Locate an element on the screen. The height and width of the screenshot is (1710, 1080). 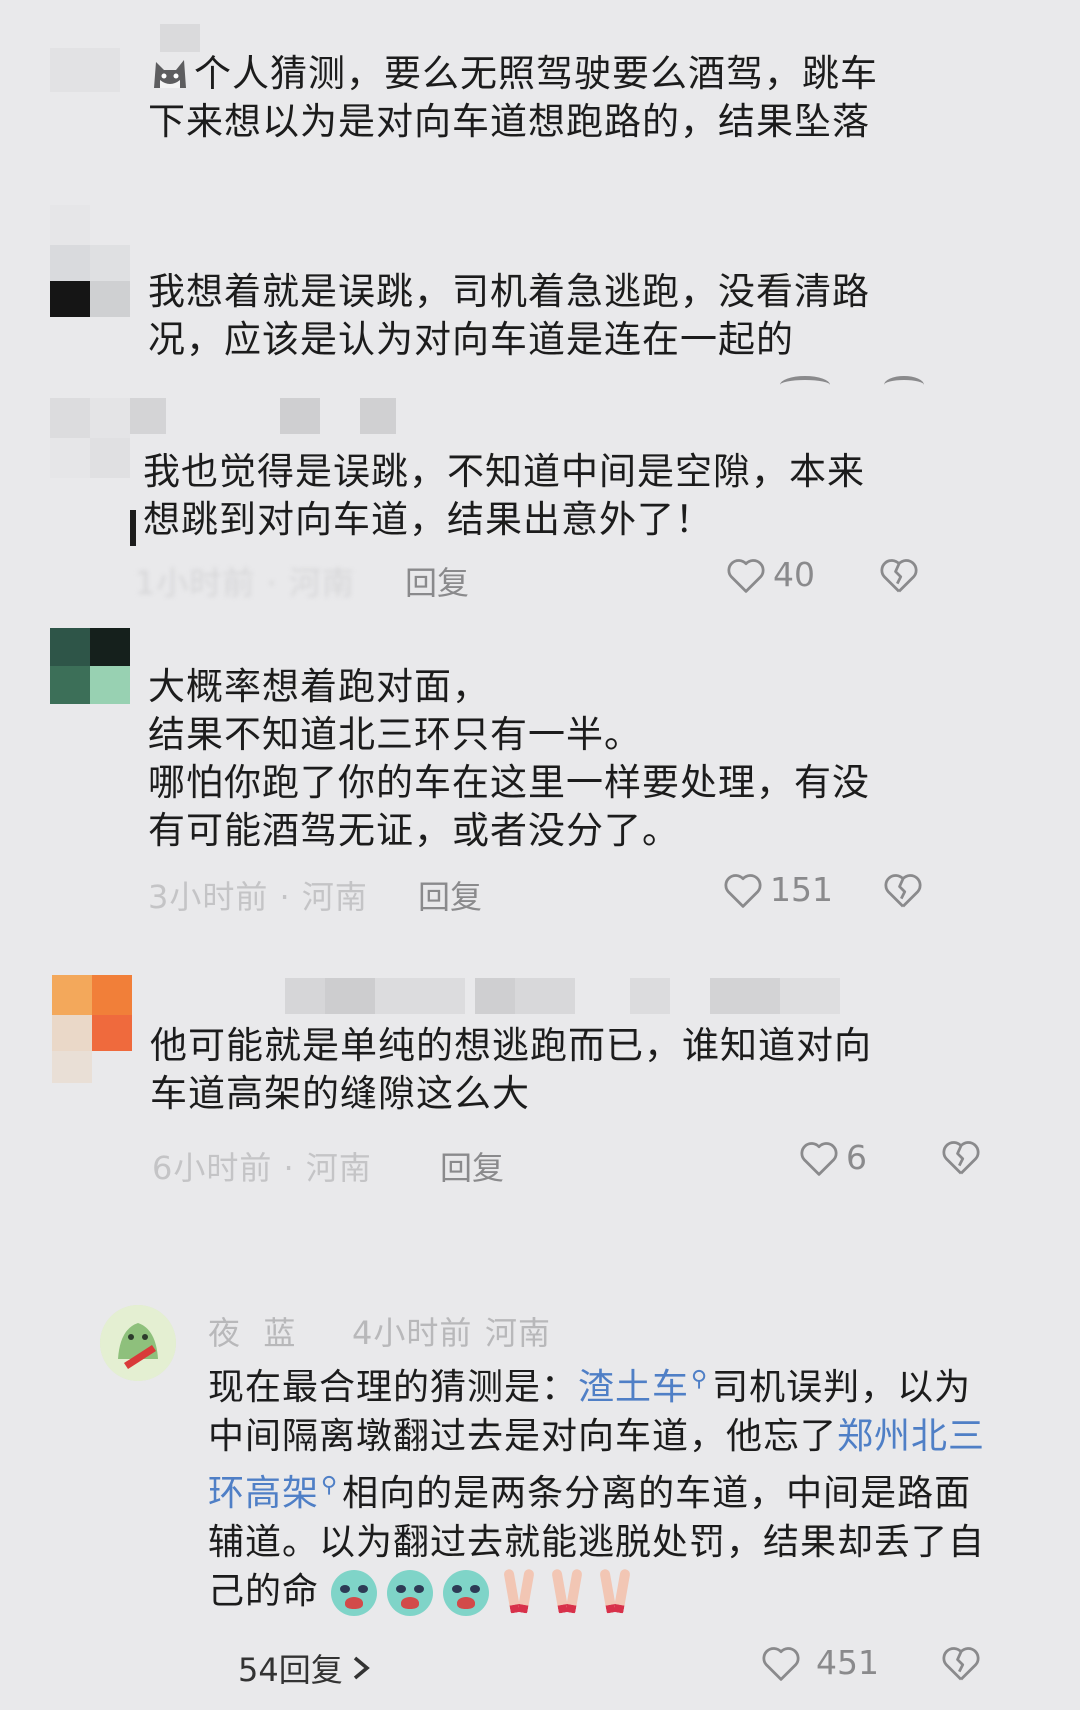
reply-count: 54回复 is located at coordinates (290, 1670).